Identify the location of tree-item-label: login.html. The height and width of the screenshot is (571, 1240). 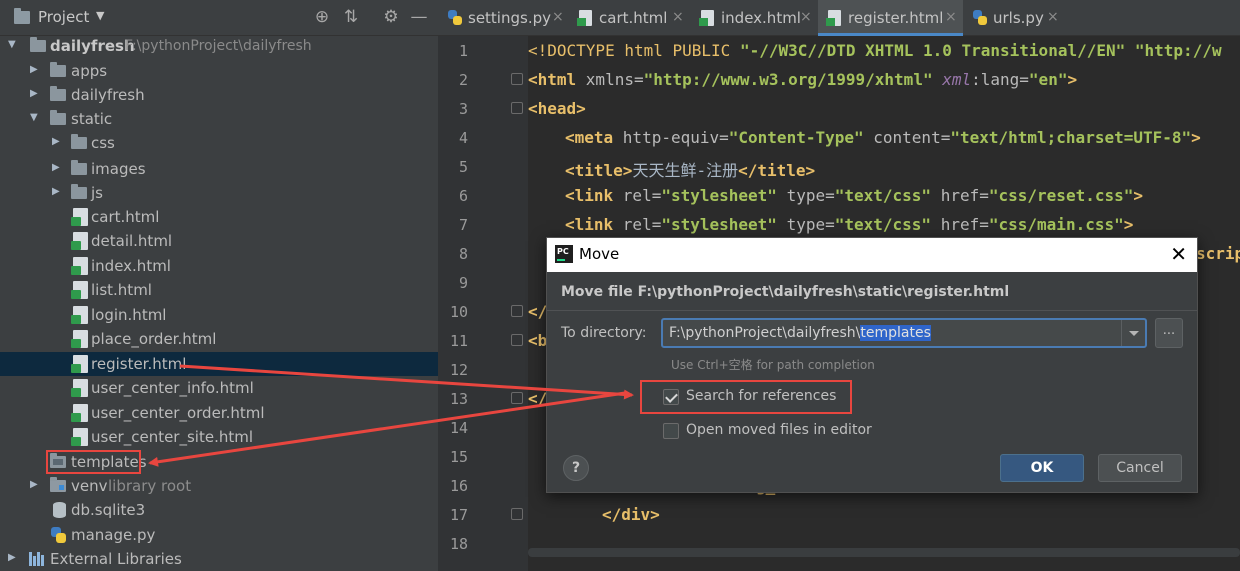
(129, 315).